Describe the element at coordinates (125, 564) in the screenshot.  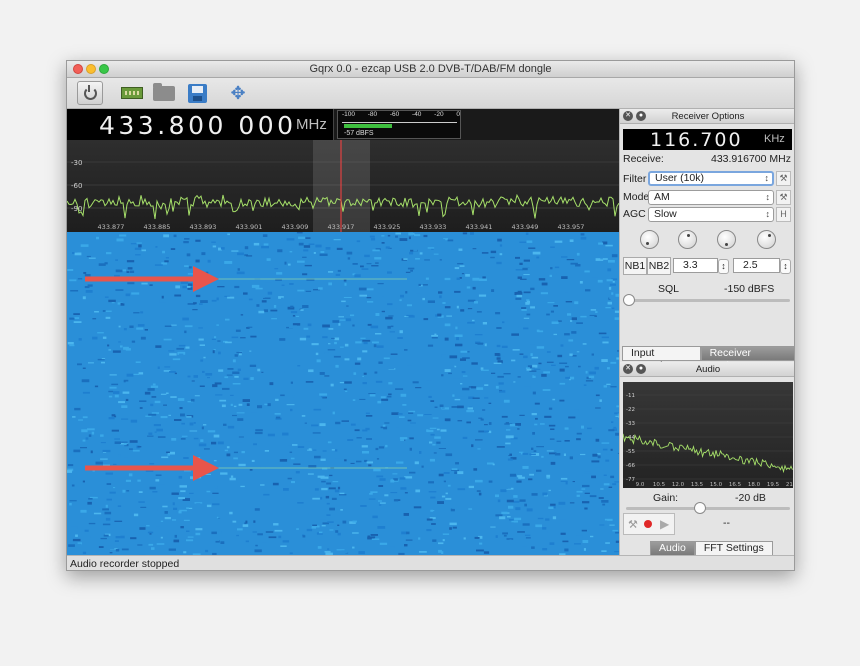
I see `status-text: Audio recorder stopped` at that location.